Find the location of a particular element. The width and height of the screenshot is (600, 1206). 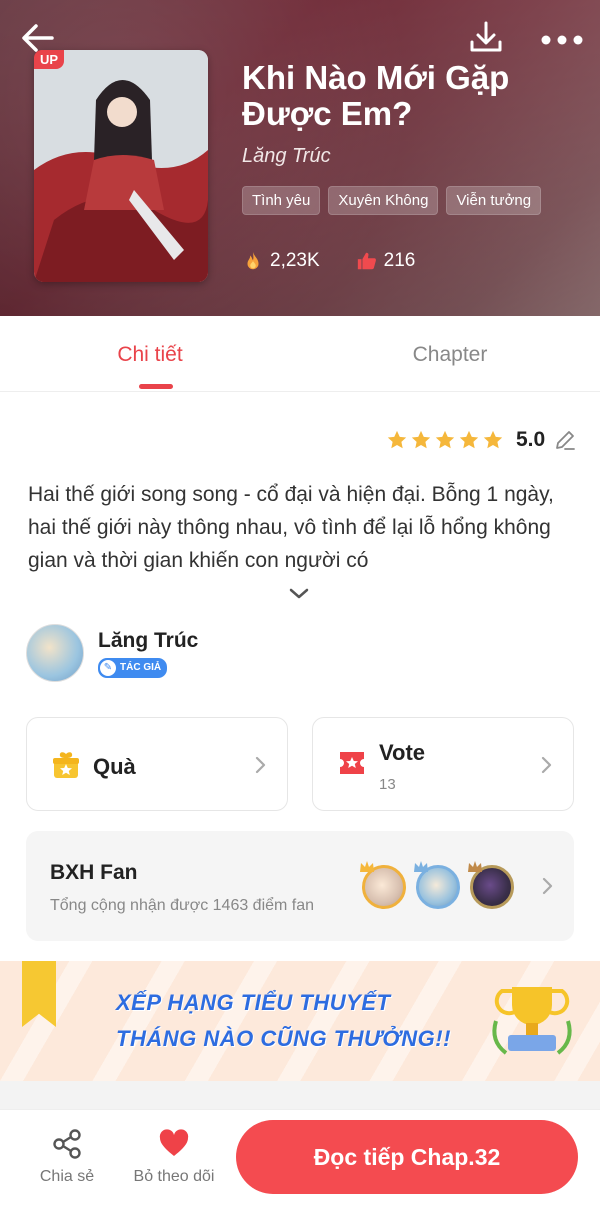

rating-value: 5.0 is located at coordinates (531, 439).